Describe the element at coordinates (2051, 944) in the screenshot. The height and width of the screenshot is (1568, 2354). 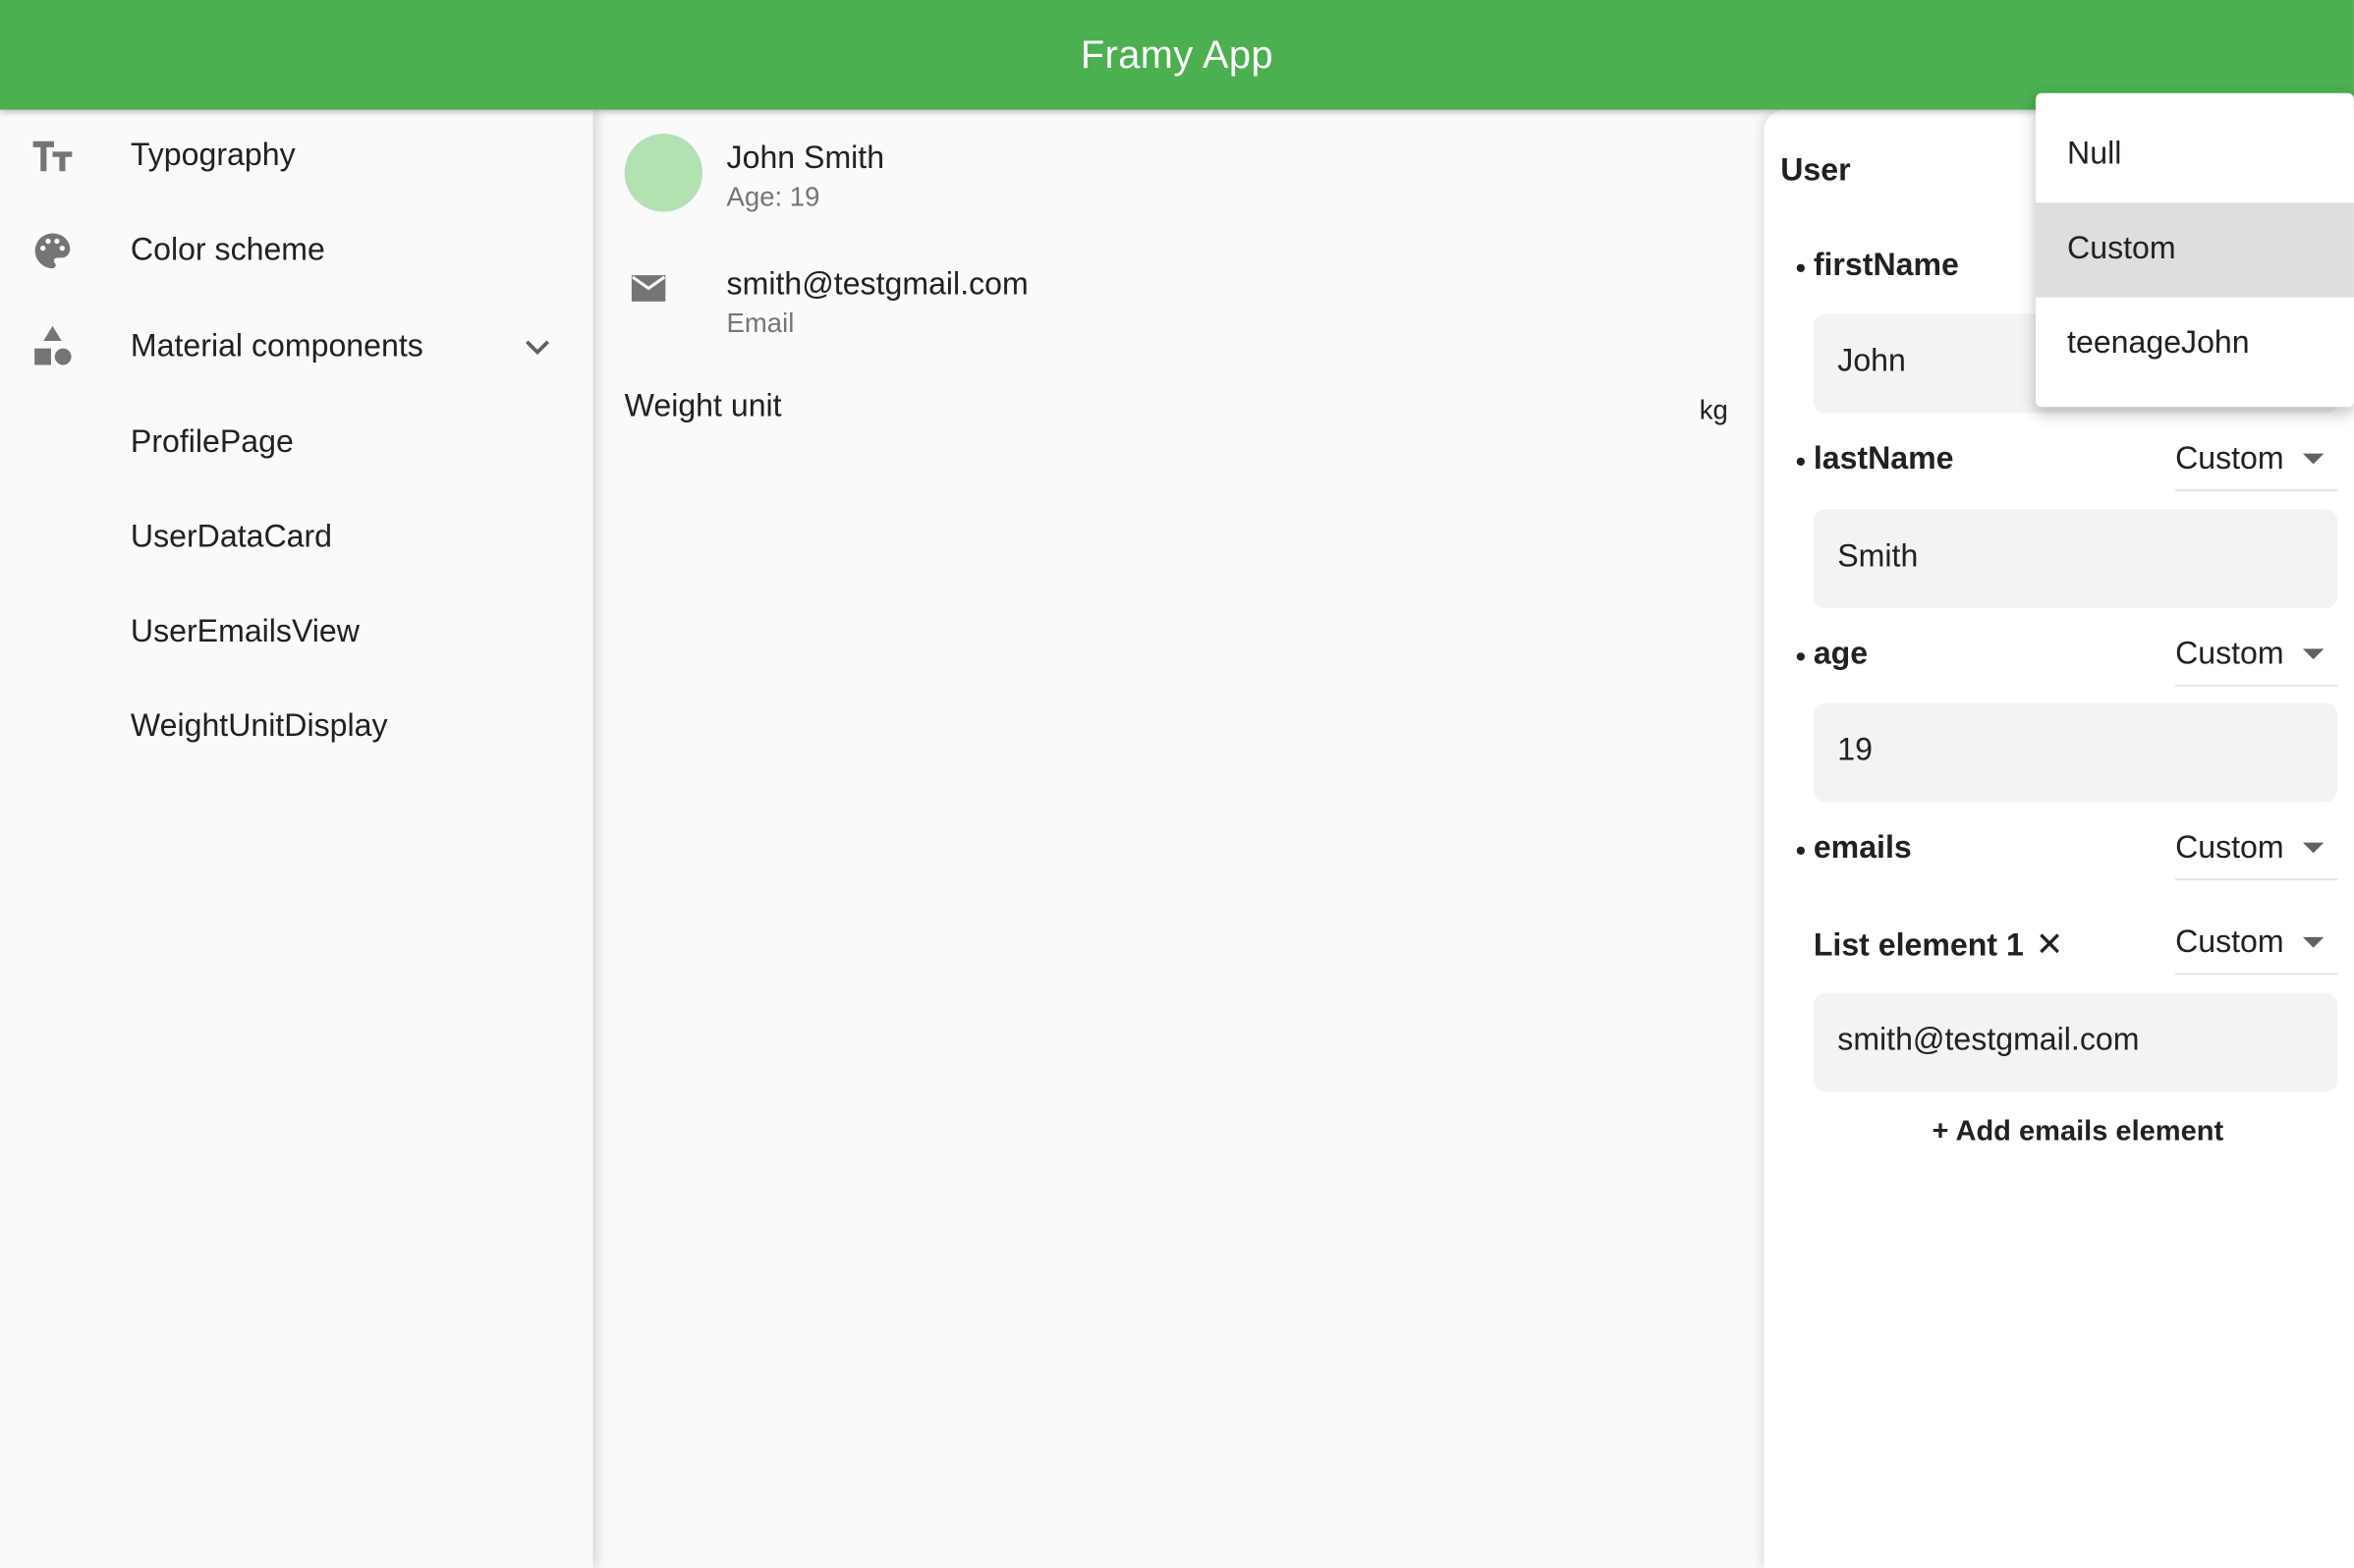
I see `close-icon: ✕` at that location.